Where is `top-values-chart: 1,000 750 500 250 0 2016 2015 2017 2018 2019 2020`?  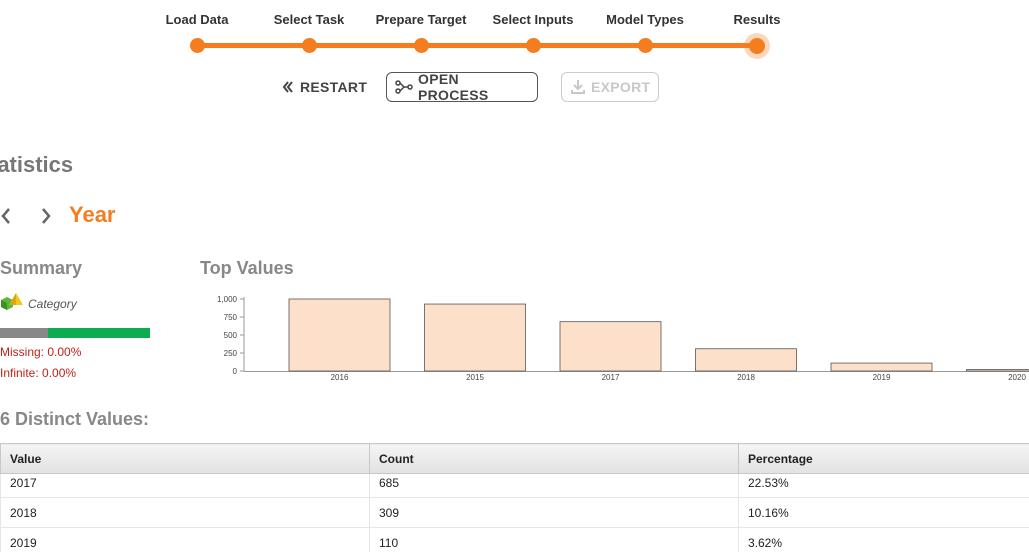 top-values-chart: 1,000 750 500 250 0 2016 2015 2017 2018 2019 2020 is located at coordinates (623, 338).